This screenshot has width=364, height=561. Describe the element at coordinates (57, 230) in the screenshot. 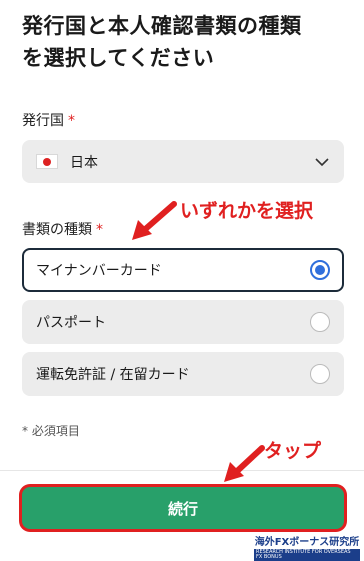

I see `document-type-label-text: 書類の種類` at that location.